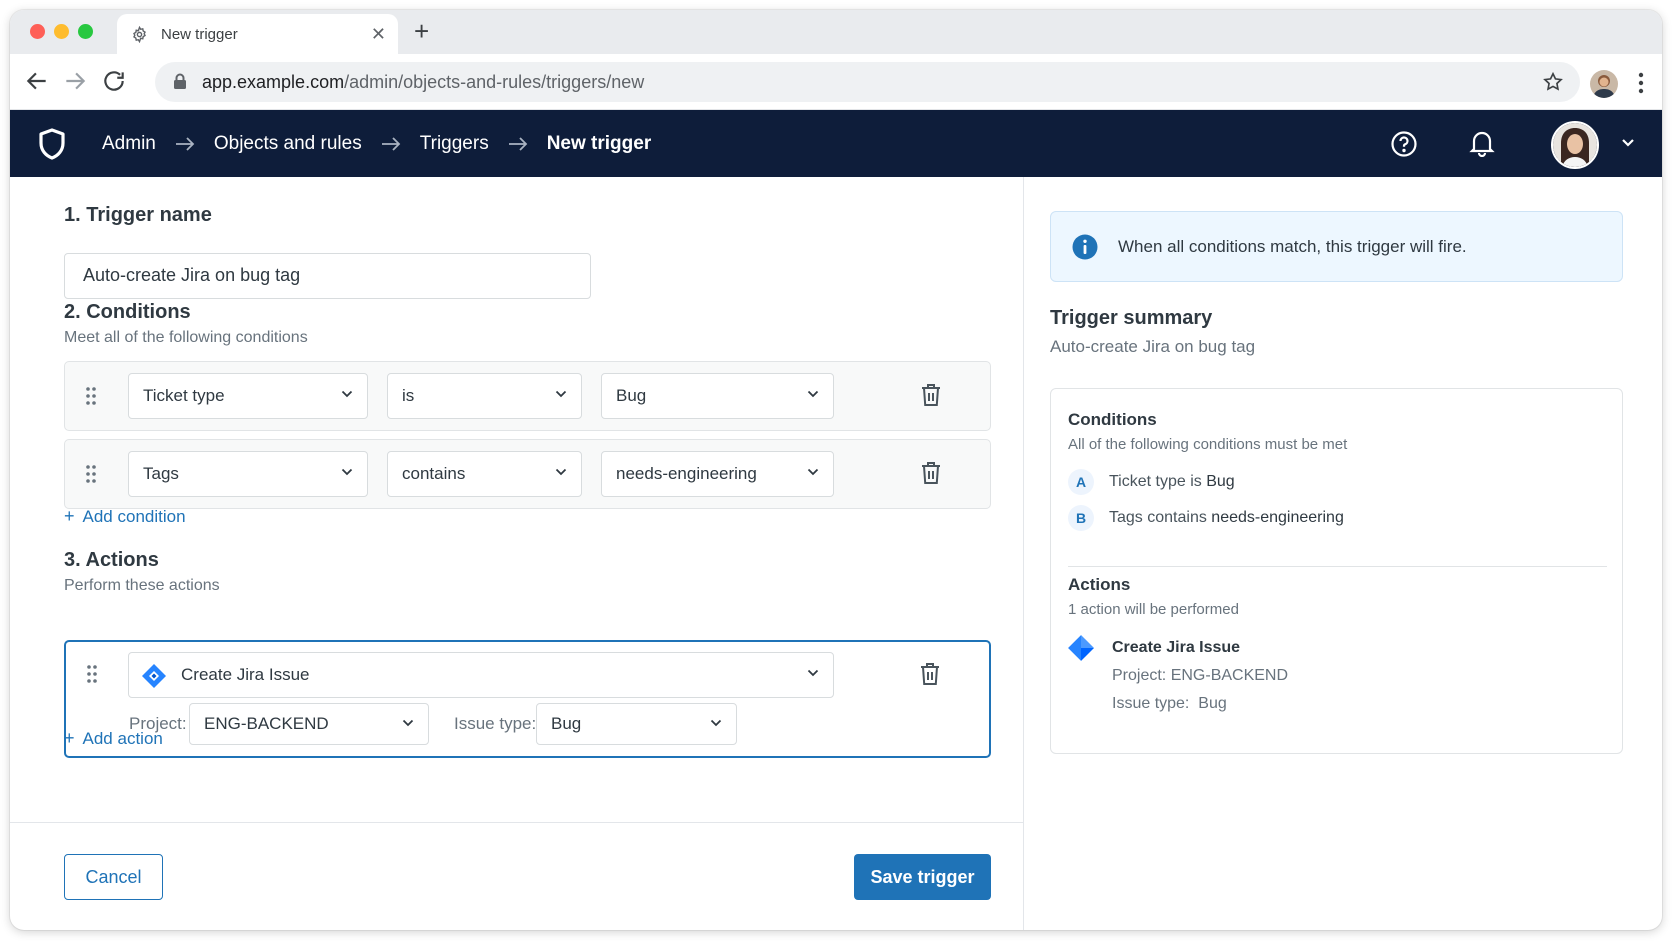 The width and height of the screenshot is (1672, 941). Describe the element at coordinates (1404, 144) in the screenshot. I see `help-icon` at that location.